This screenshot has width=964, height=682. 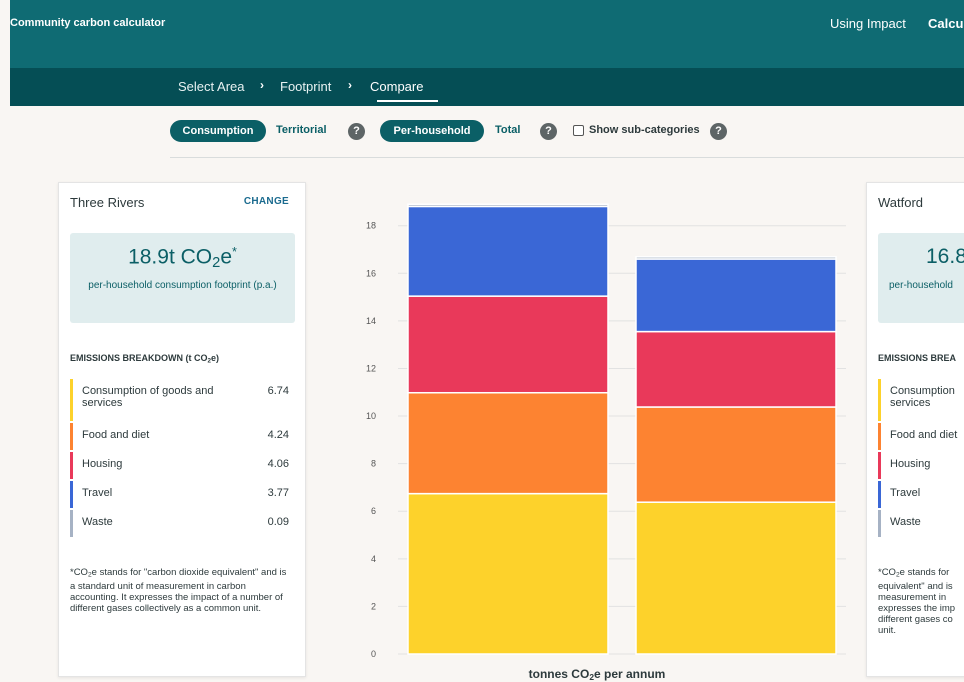 What do you see at coordinates (278, 493) in the screenshot?
I see `breakdown-value: 3.77` at bounding box center [278, 493].